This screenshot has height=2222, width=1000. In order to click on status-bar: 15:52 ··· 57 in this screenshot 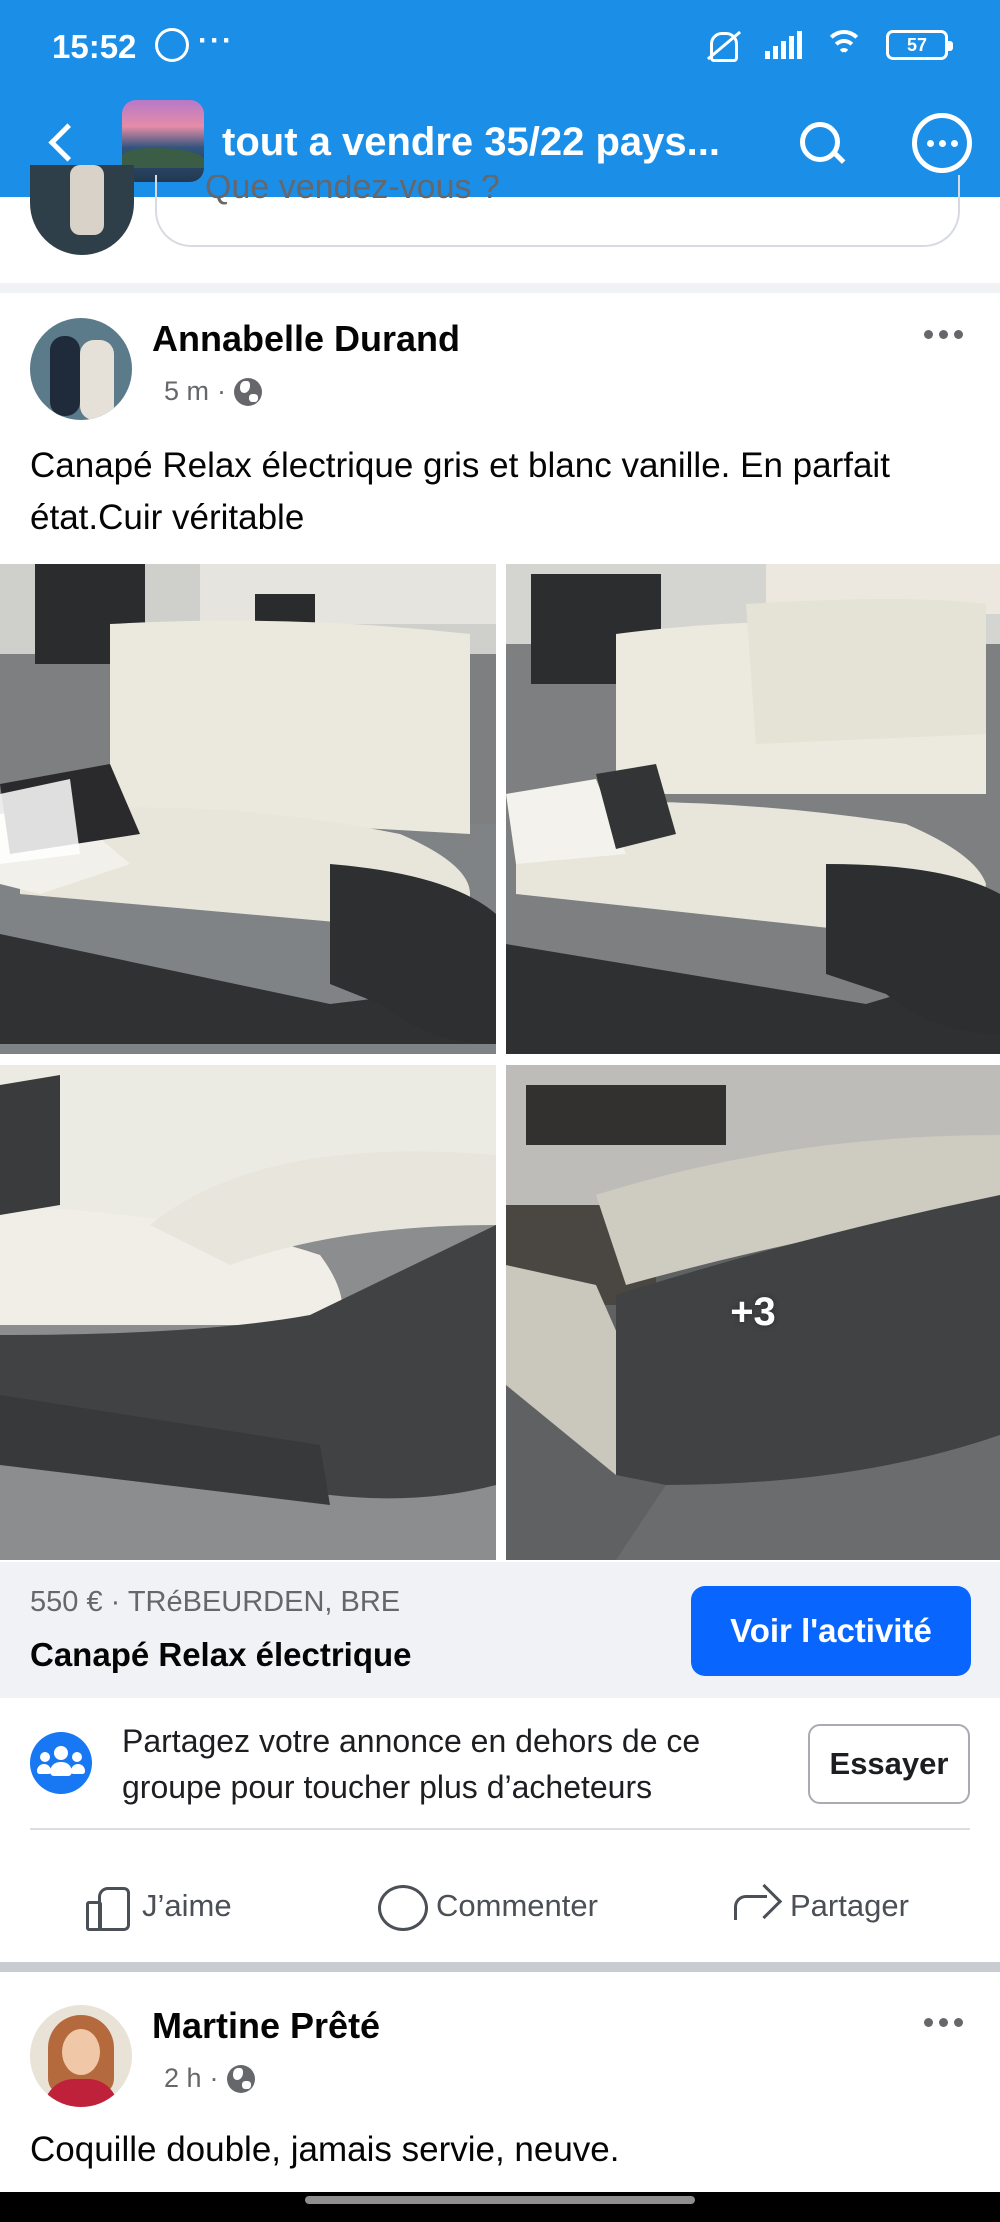, I will do `click(500, 47)`.